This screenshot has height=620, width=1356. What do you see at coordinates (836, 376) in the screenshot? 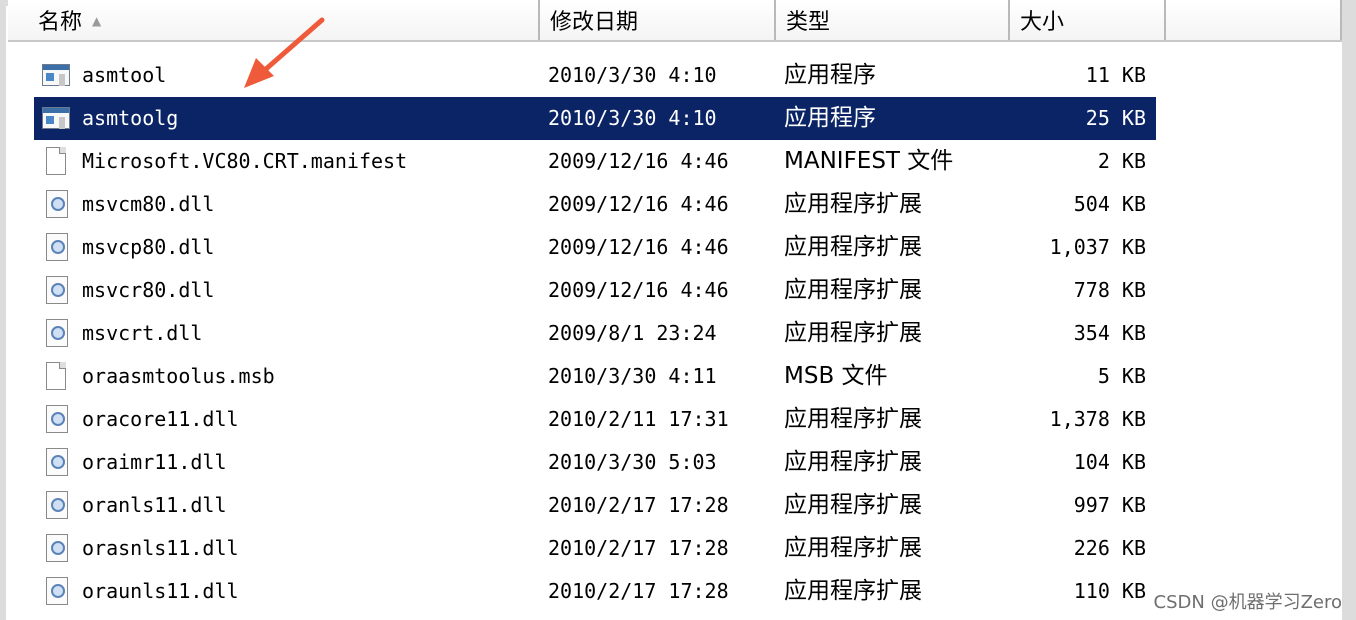
I see `file-type: MSB 文件` at bounding box center [836, 376].